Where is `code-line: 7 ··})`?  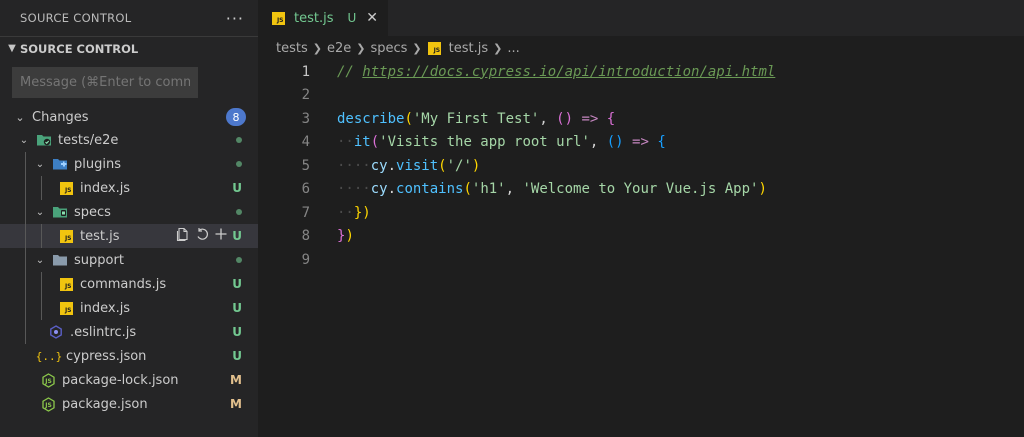
code-line: 7 ··}) is located at coordinates (641, 213).